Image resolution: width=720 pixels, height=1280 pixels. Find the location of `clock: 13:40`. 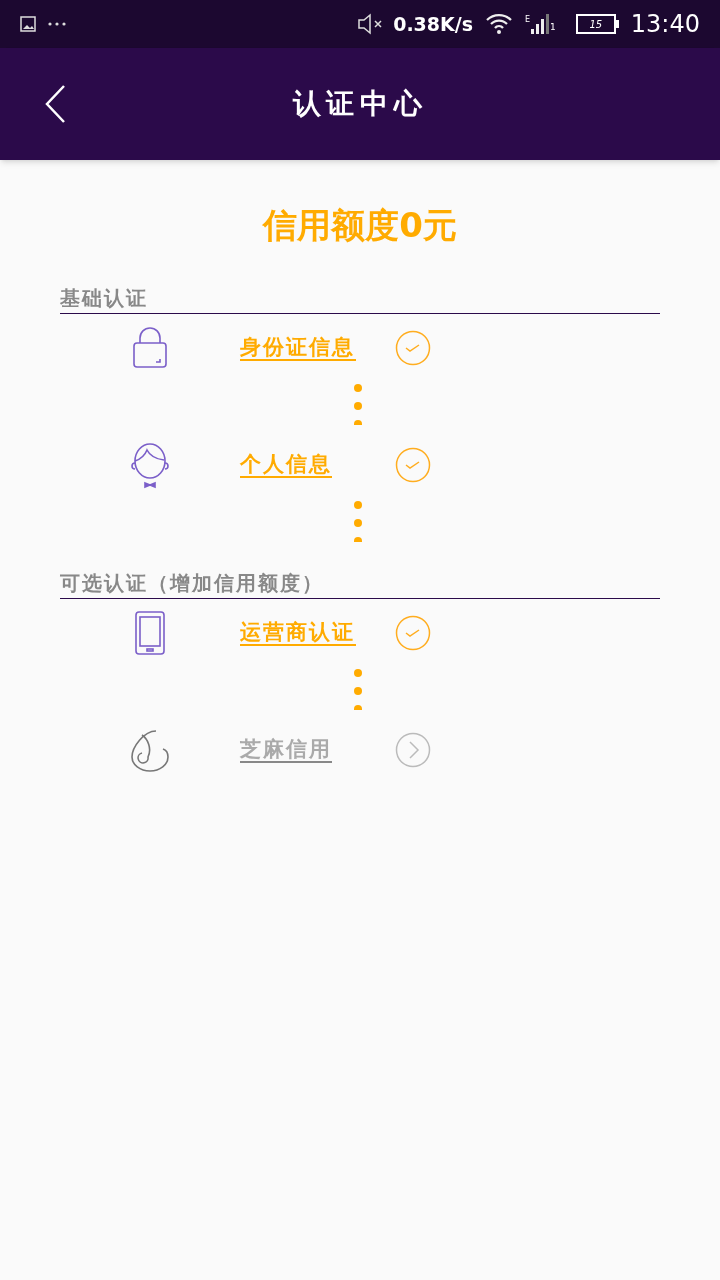

clock: 13:40 is located at coordinates (665, 24).